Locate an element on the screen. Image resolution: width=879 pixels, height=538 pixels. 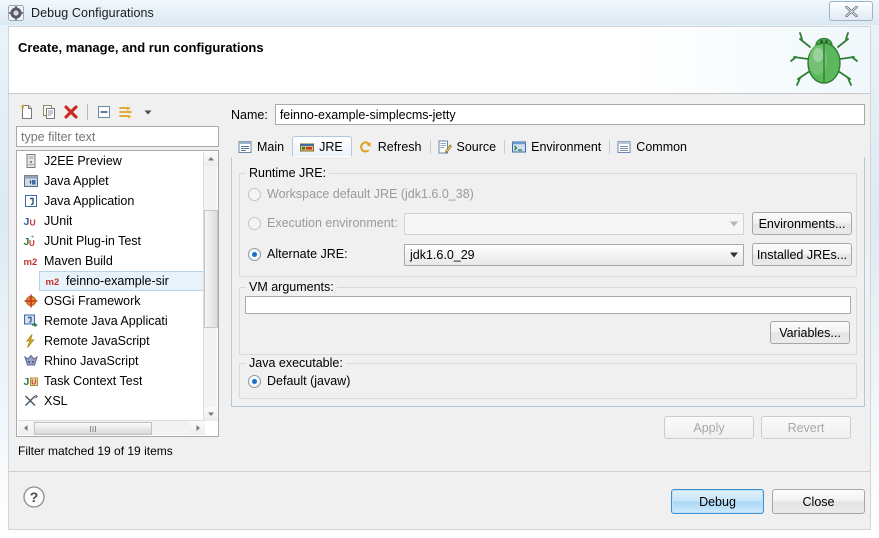
rhino-icon is located at coordinates (31, 361).